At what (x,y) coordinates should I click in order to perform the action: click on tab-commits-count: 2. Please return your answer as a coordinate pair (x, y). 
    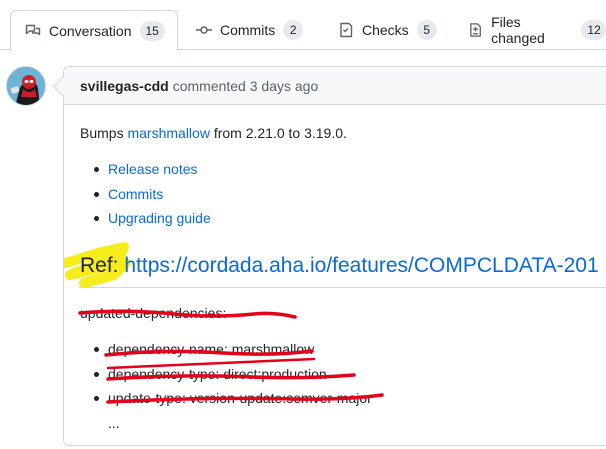
    Looking at the image, I should click on (293, 30).